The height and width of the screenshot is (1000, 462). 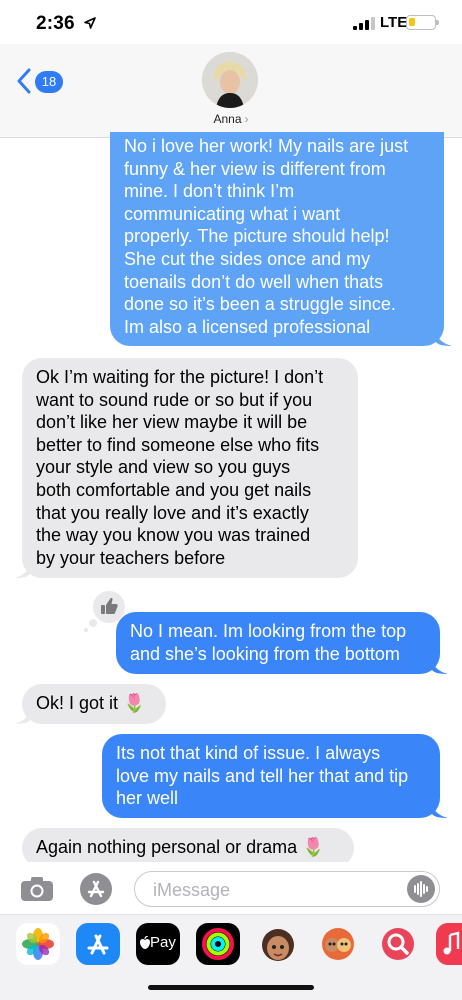 I want to click on camera-icon, so click(x=37, y=889).